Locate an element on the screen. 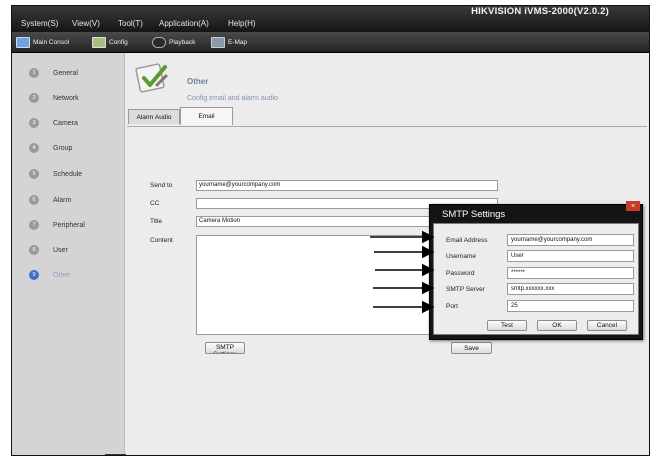 This screenshot has height=458, width=653. number-badge: 2 is located at coordinates (34, 98).